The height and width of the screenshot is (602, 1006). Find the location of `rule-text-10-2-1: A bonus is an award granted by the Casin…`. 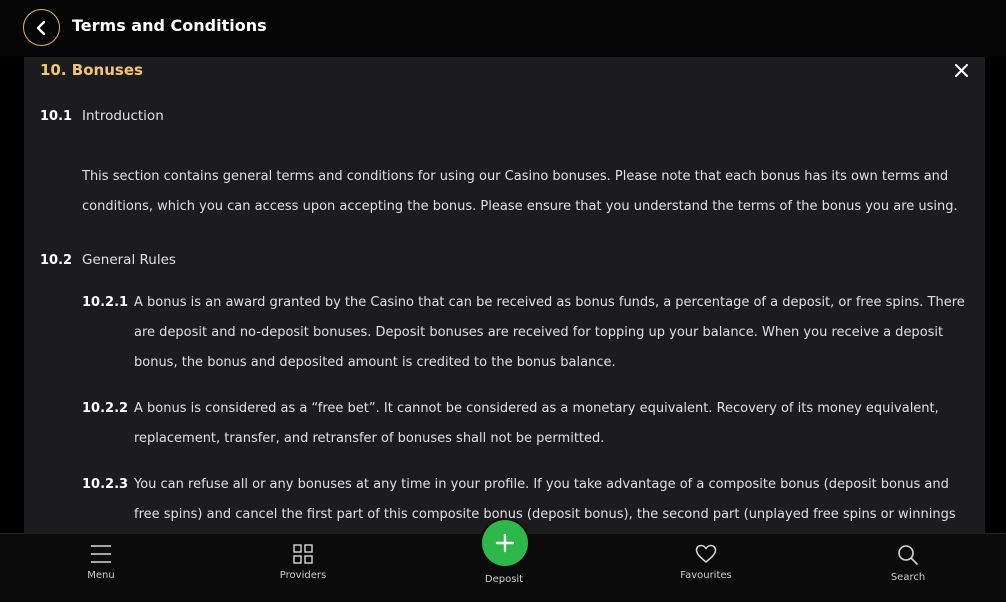

rule-text-10-2-1: A bonus is an award granted by the Casin… is located at coordinates (549, 332).